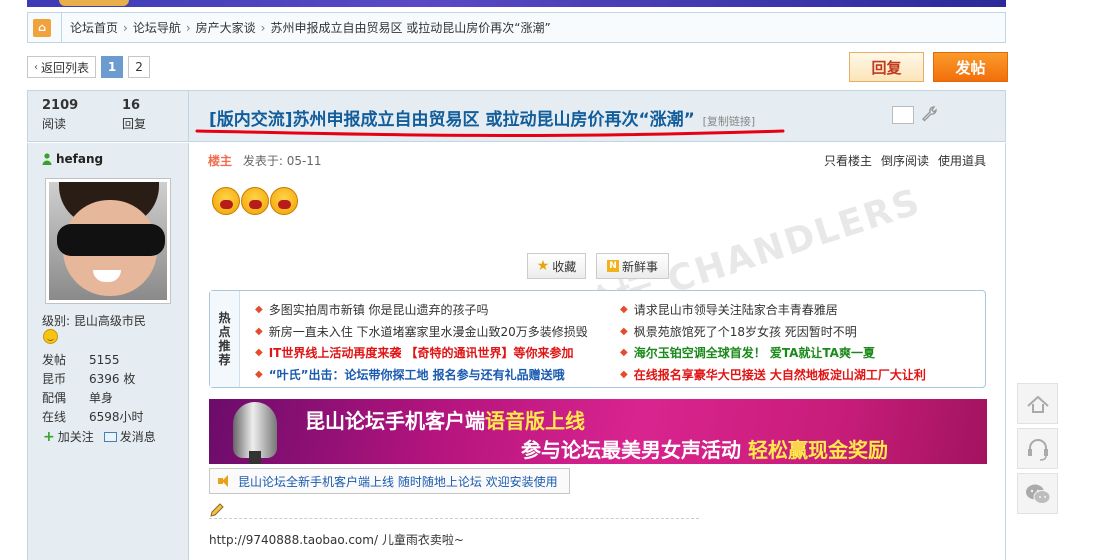  I want to click on user-level-value: 昆山高级市民, so click(110, 321).